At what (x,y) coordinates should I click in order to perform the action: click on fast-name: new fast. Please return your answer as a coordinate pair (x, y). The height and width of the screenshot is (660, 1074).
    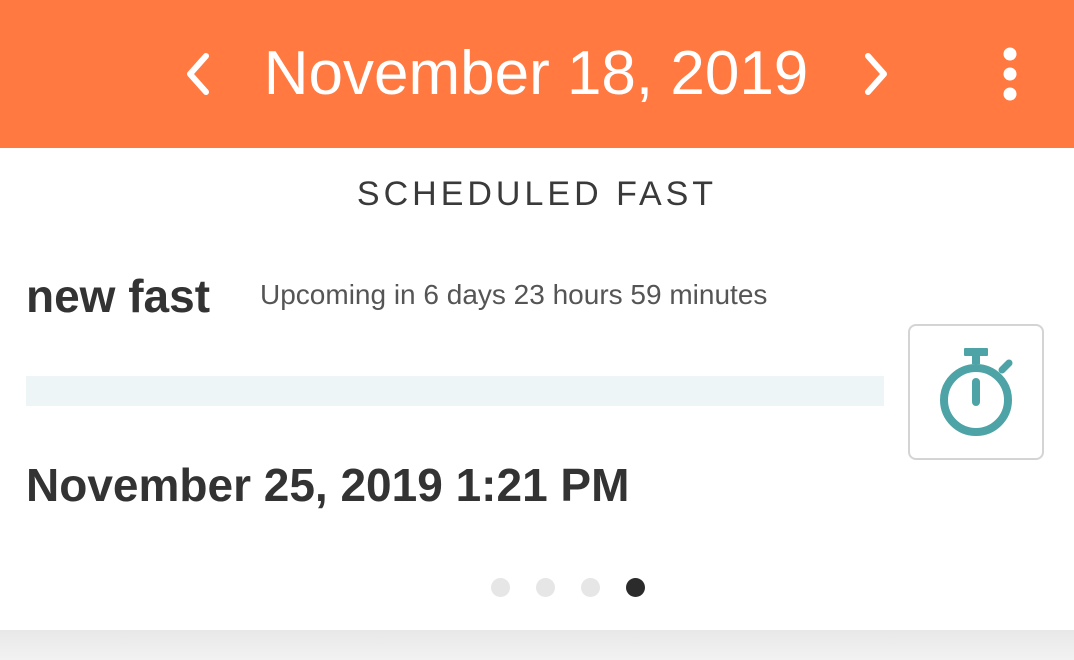
    Looking at the image, I should click on (118, 296).